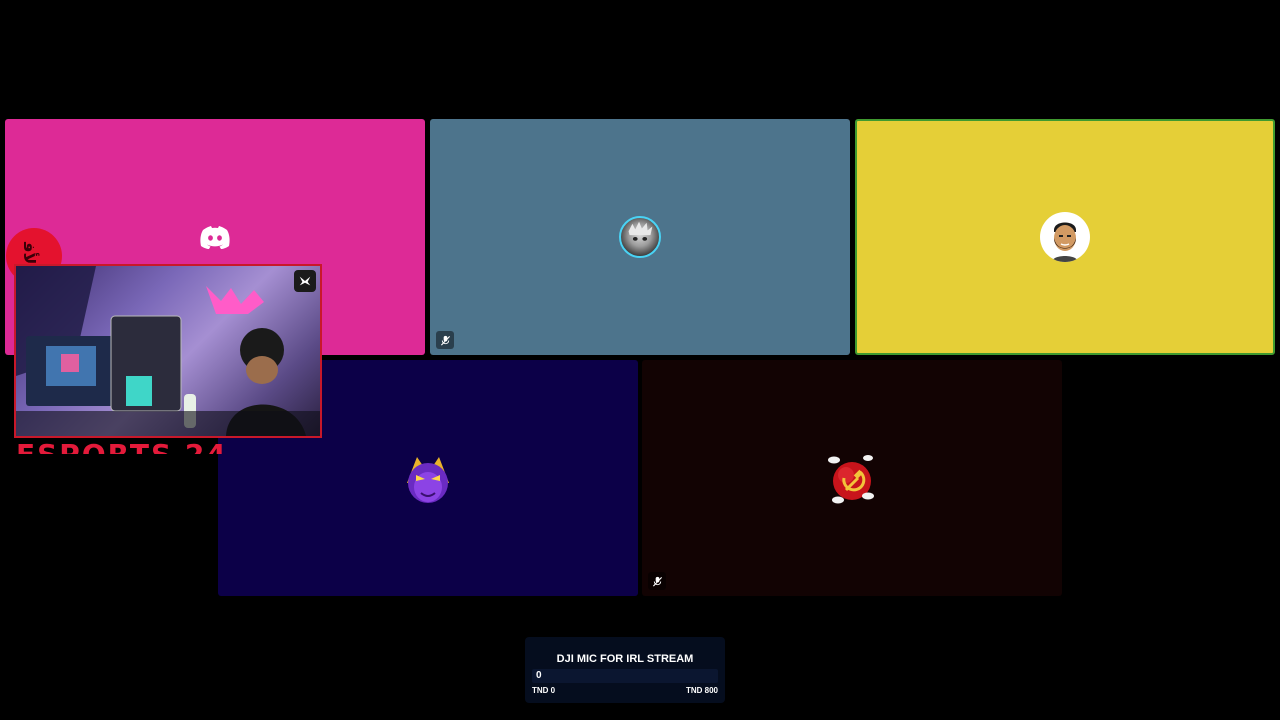 The width and height of the screenshot is (1280, 720). I want to click on goal-title: DJI MIC FOR IRL STREAM, so click(625, 659).